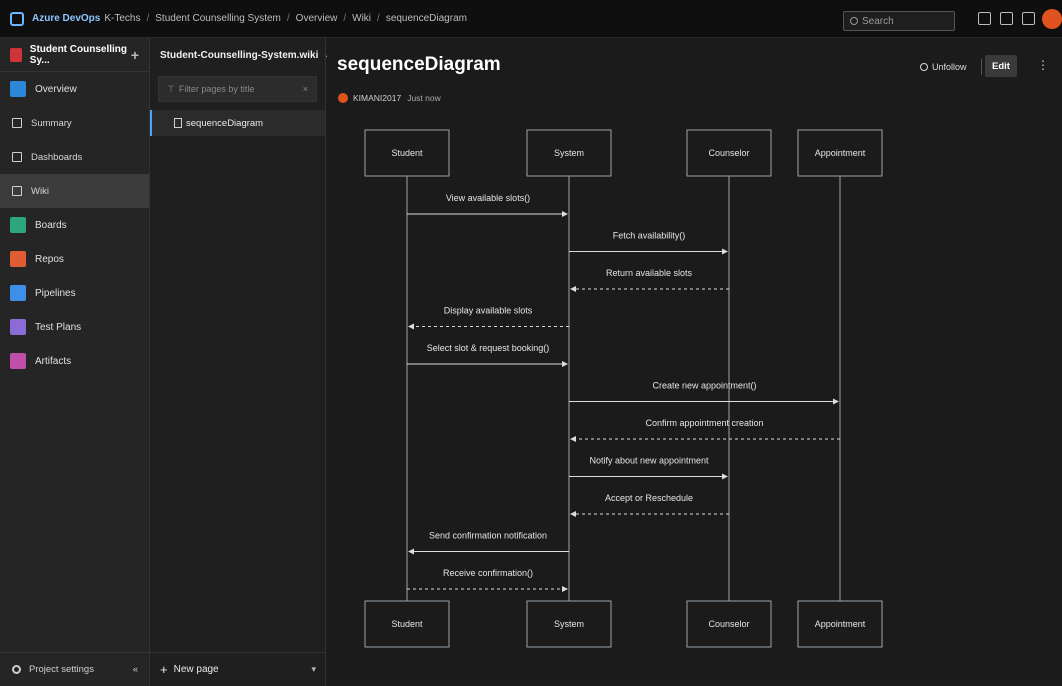 This screenshot has width=1062, height=686. What do you see at coordinates (1028, 18) in the screenshot?
I see `help-icon` at bounding box center [1028, 18].